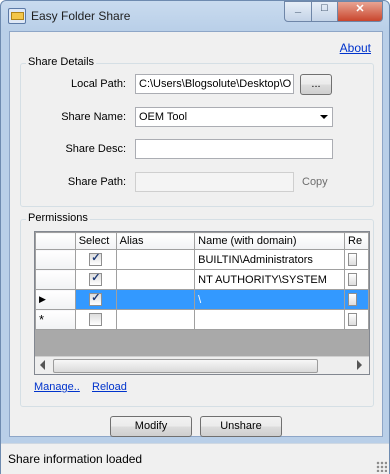 The height and width of the screenshot is (474, 390). I want to click on table-row: BUILTIN\Administrators, so click(202, 259).